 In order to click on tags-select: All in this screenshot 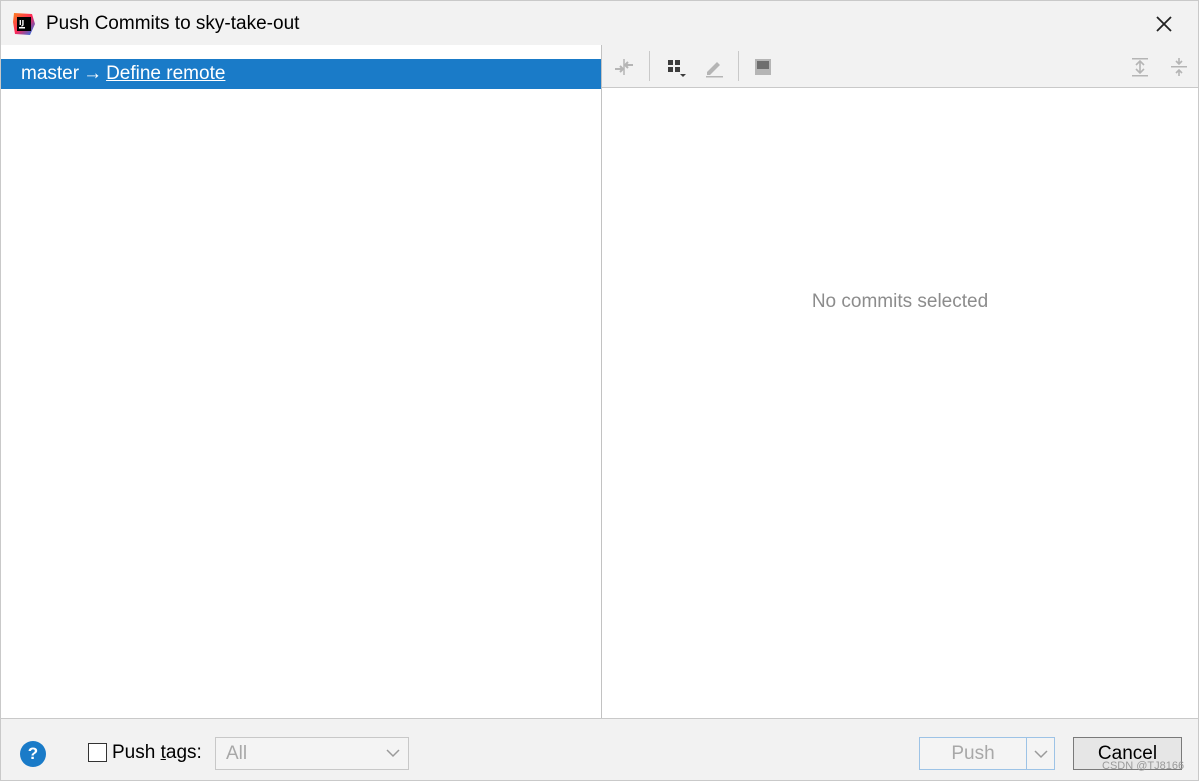, I will do `click(312, 753)`.